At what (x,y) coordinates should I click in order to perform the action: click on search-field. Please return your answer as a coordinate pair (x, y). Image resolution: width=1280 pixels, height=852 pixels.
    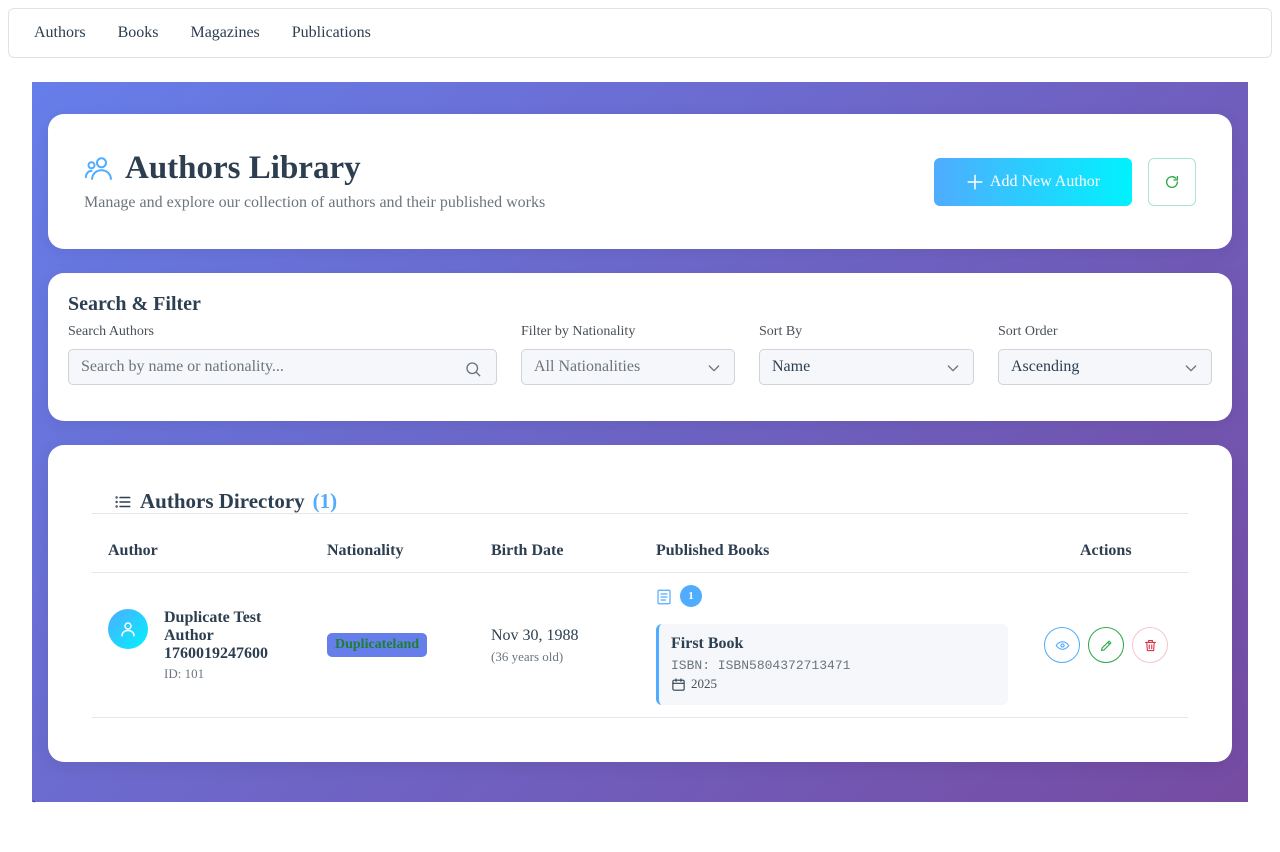
    Looking at the image, I should click on (282, 367).